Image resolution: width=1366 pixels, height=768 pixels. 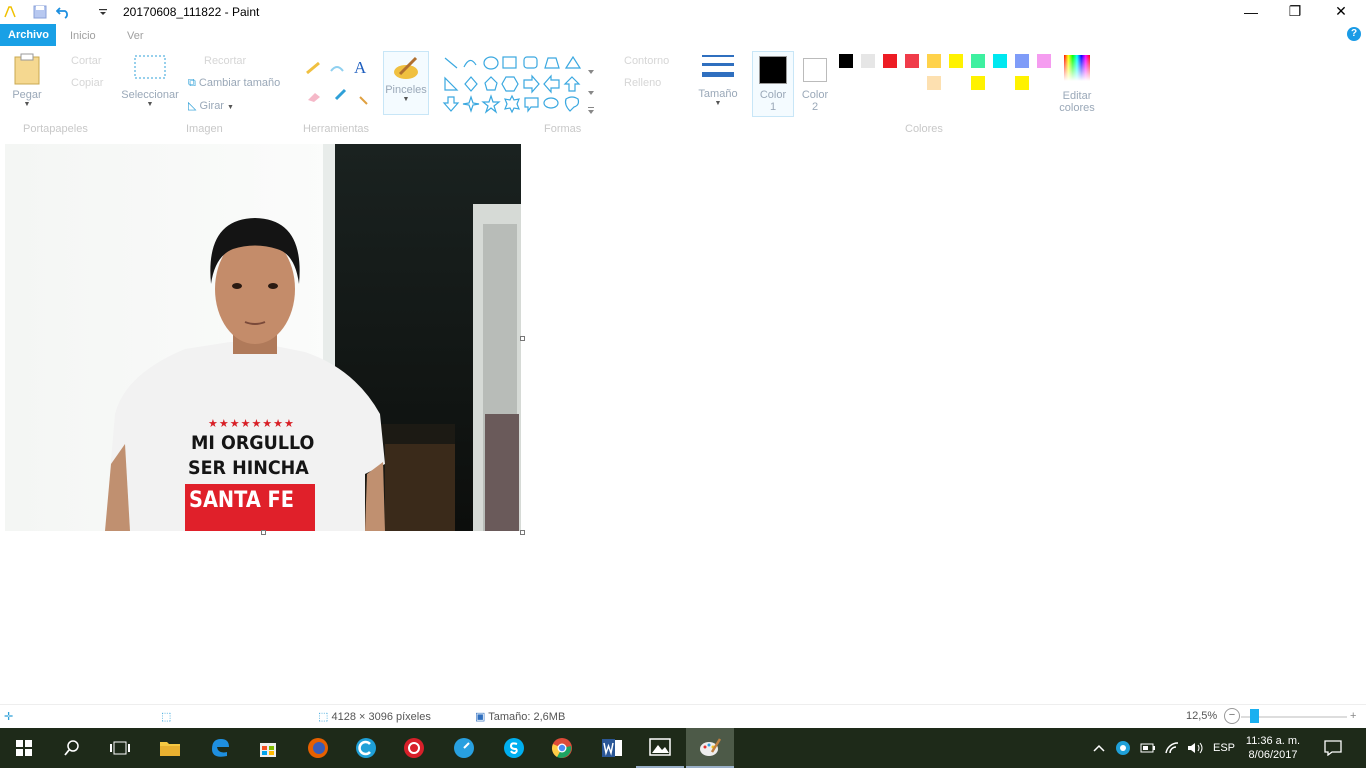 I want to click on fill-button: Relleno, so click(x=642, y=83).